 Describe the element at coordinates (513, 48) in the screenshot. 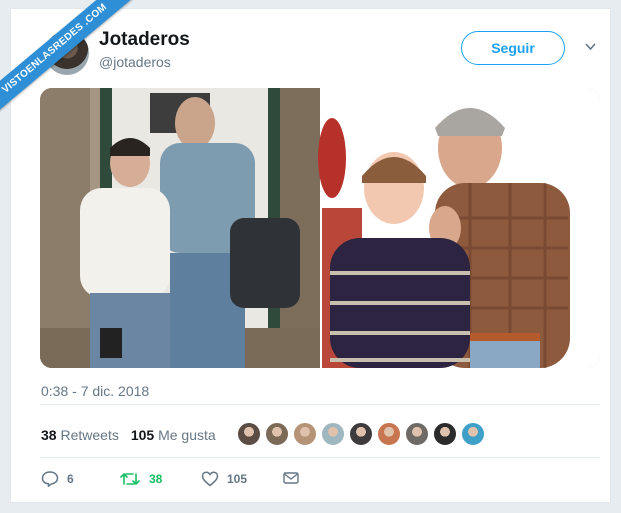

I see `follow-button: Seguir` at that location.